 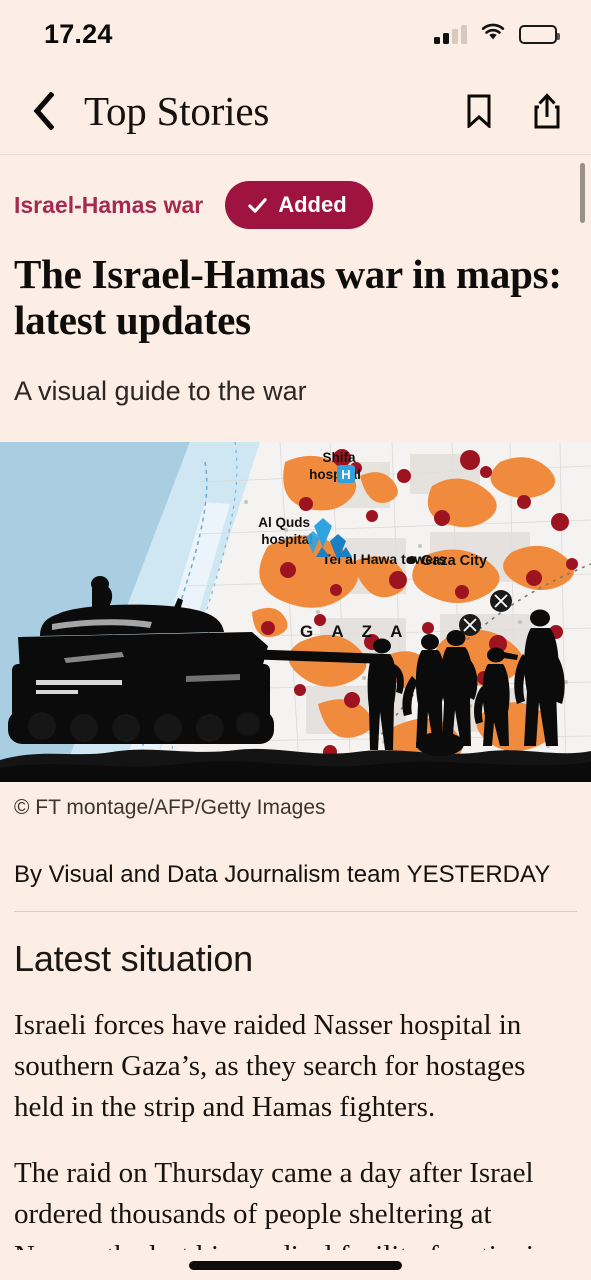 What do you see at coordinates (582, 193) in the screenshot?
I see `scrollbar-thumb` at bounding box center [582, 193].